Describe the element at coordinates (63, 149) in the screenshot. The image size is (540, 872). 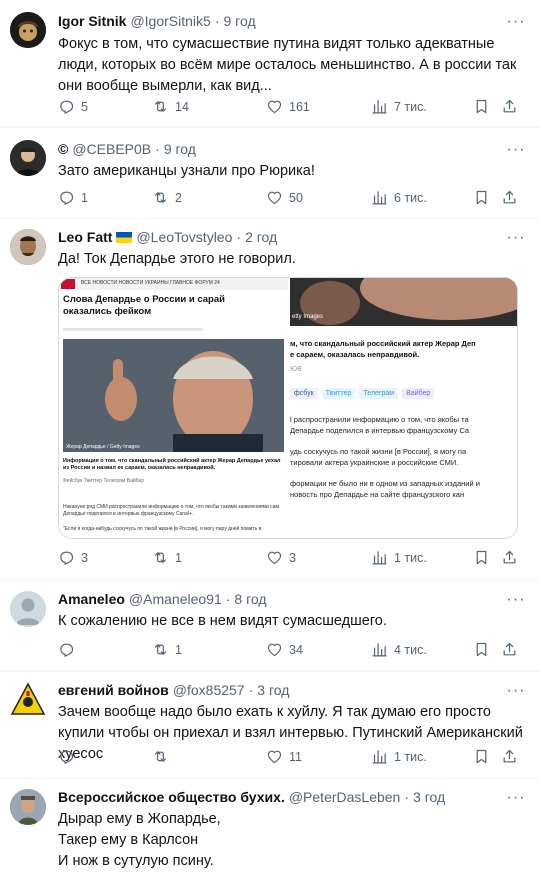
I see `author-name: ©` at that location.